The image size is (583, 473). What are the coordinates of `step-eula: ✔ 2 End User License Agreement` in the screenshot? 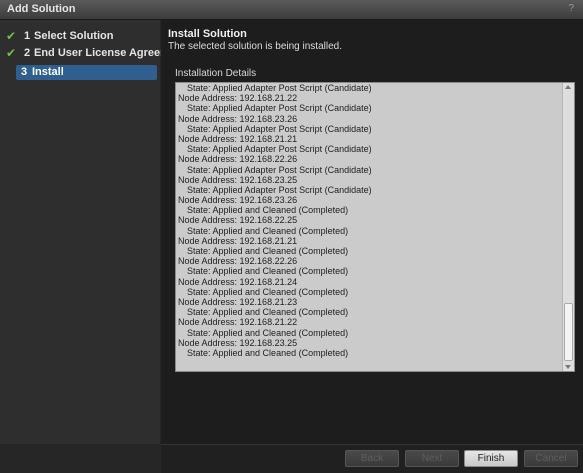 It's located at (95, 53).